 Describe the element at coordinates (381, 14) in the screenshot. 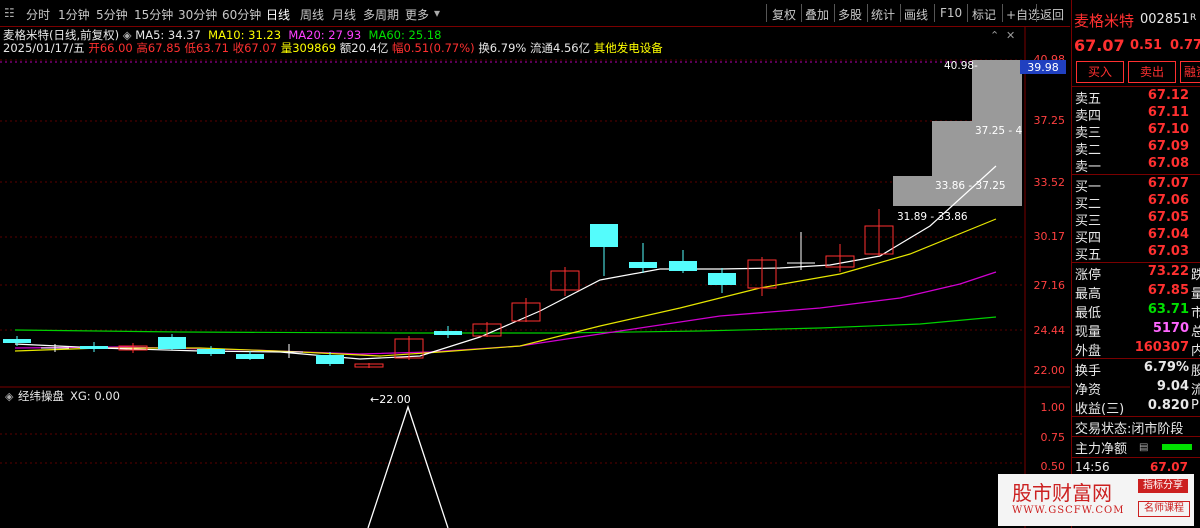

I see `tab-multi-period: 多周期` at that location.